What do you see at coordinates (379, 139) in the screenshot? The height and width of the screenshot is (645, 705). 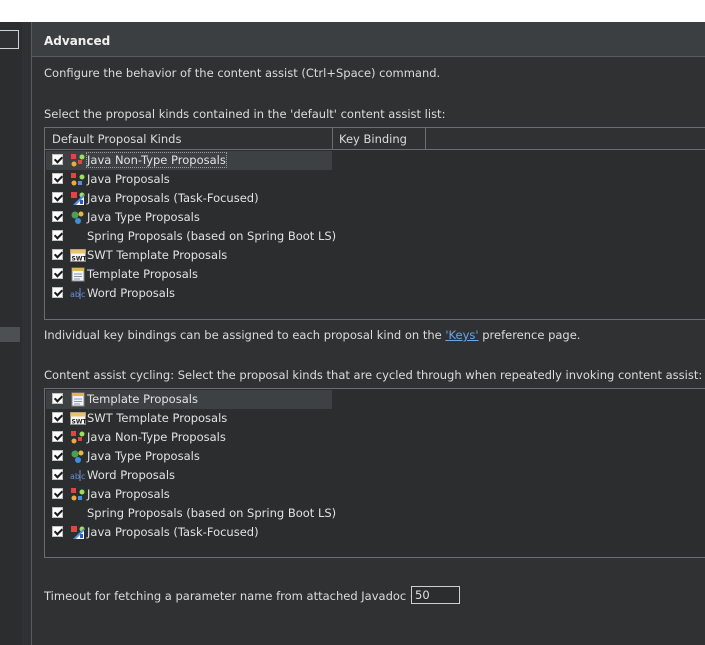 I see `column-header-keybinding: Key Binding` at bounding box center [379, 139].